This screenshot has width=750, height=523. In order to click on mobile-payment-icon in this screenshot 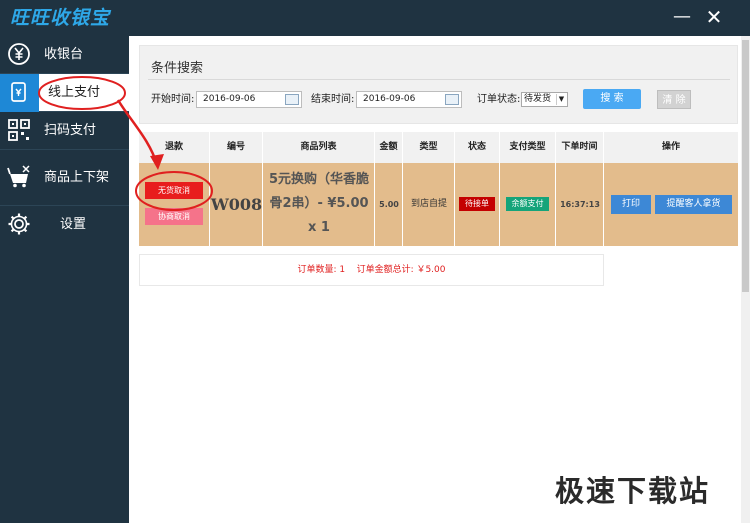, I will do `click(19, 92)`.